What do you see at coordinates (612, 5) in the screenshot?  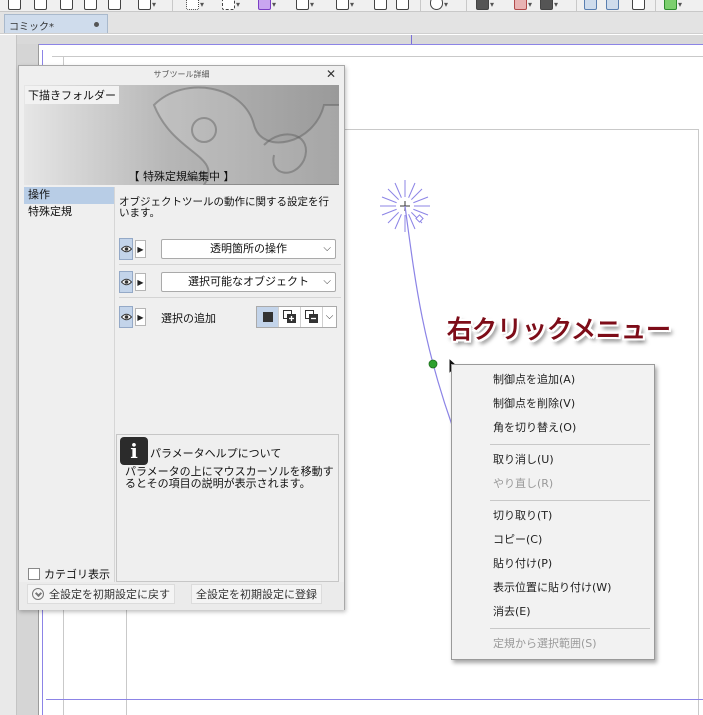 I see `rotate-tool-icon` at bounding box center [612, 5].